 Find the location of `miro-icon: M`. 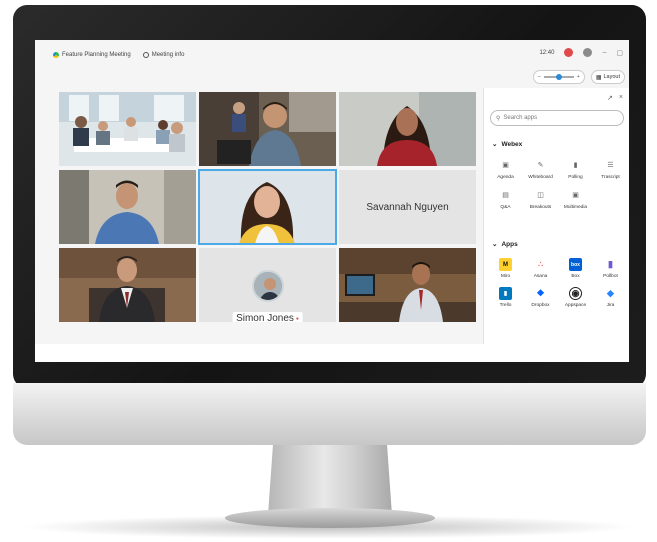

miro-icon: M is located at coordinates (505, 264).